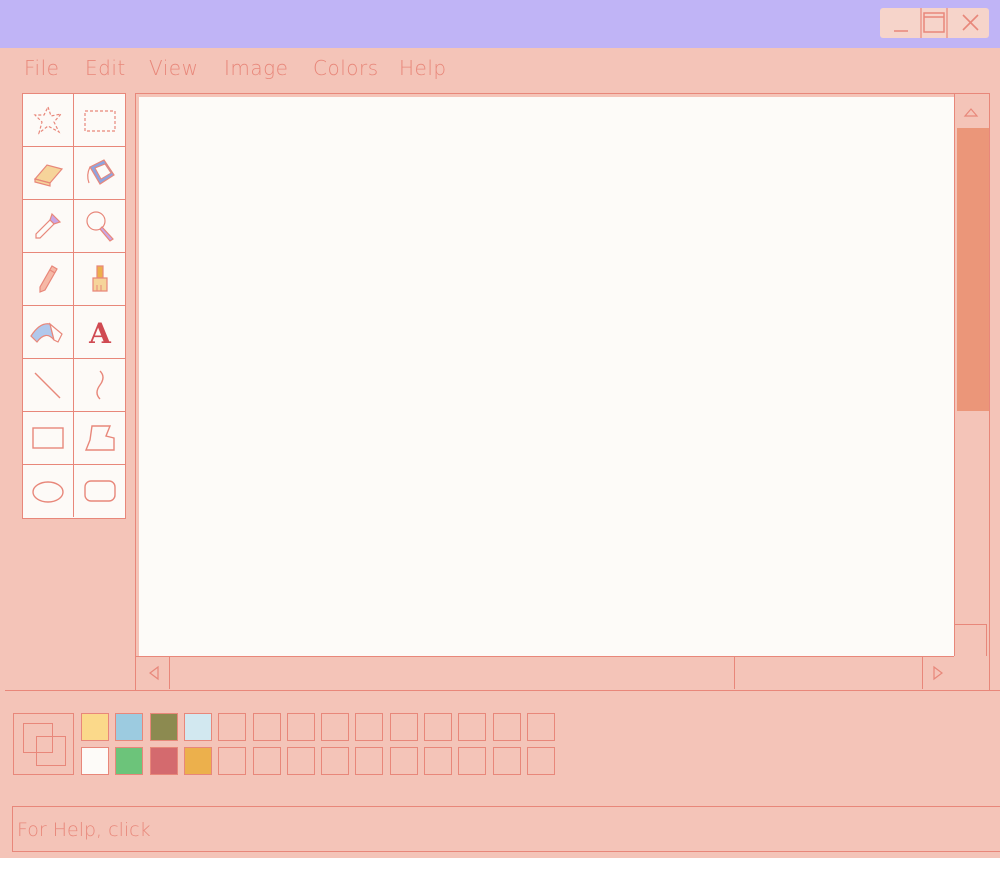 The width and height of the screenshot is (1000, 873). I want to click on tool-magnifier, so click(99, 226).